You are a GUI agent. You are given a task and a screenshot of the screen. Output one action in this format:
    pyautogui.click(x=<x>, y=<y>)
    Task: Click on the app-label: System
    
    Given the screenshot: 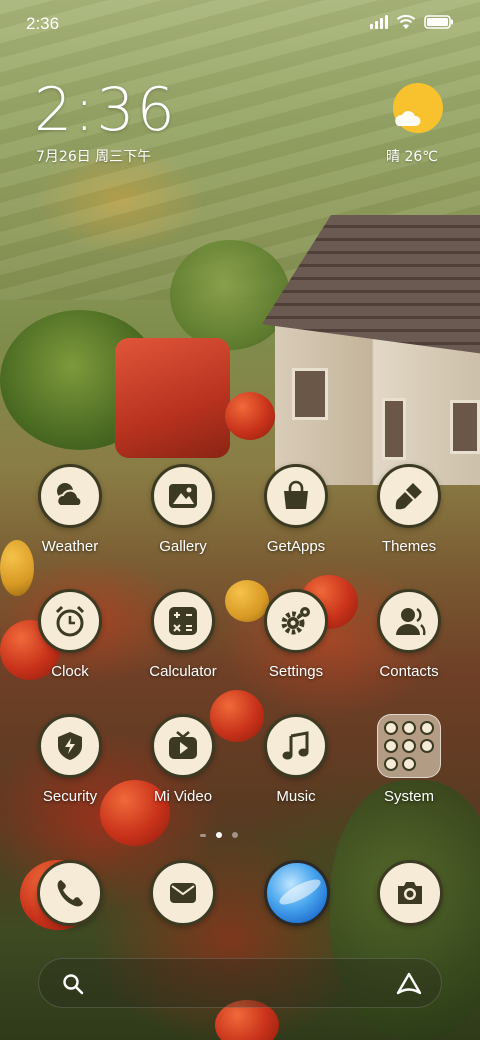 What is the action you would take?
    pyautogui.click(x=408, y=796)
    